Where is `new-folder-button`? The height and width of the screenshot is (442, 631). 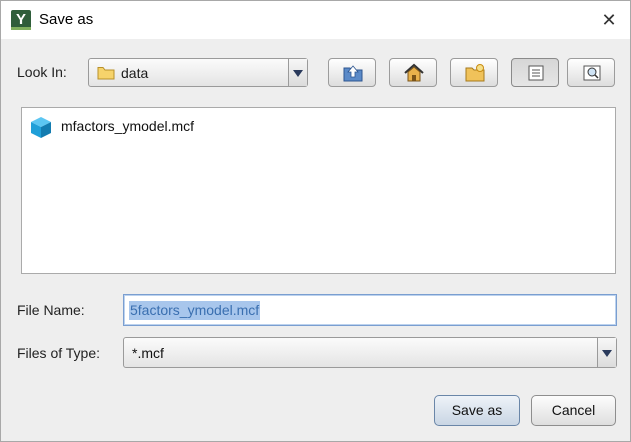
new-folder-button is located at coordinates (474, 72).